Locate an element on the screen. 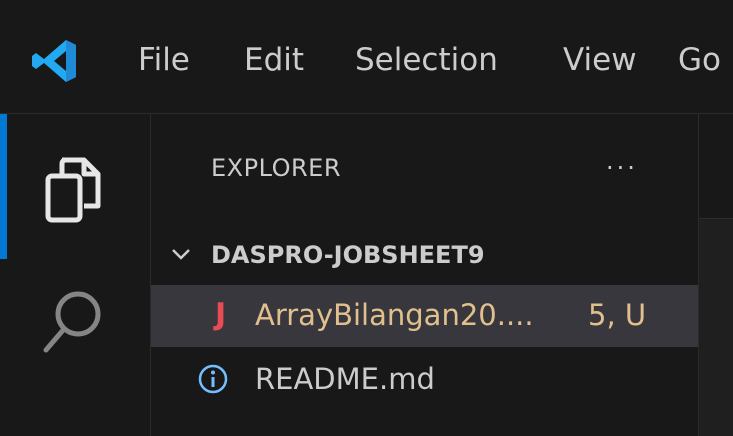 Image resolution: width=733 pixels, height=436 pixels. file-item-arraybilangan: J ArrayBilangan20.... 5, U is located at coordinates (424, 316).